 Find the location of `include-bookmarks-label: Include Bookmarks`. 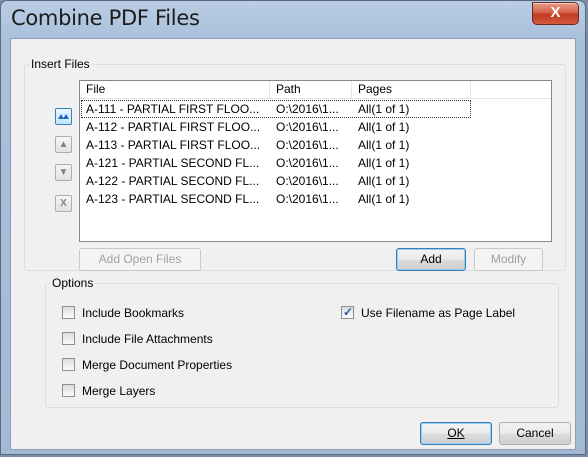

include-bookmarks-label: Include Bookmarks is located at coordinates (133, 313).